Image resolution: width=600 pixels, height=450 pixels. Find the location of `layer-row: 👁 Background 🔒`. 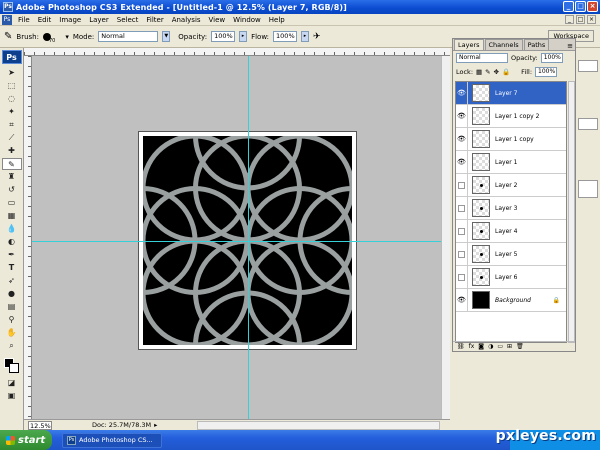

layer-row: 👁 Background 🔒 is located at coordinates (511, 300).